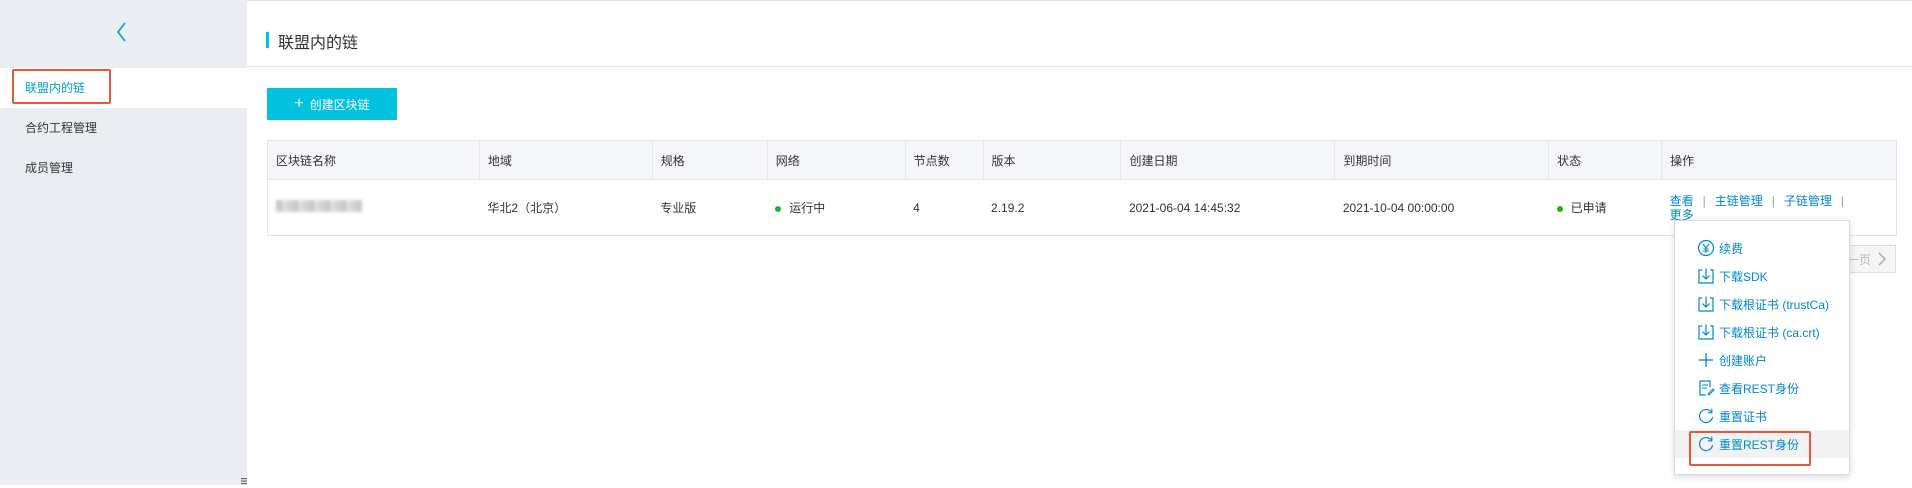 Image resolution: width=1912 pixels, height=488 pixels. Describe the element at coordinates (373, 160) in the screenshot. I see `column-header: 区块链名称` at that location.